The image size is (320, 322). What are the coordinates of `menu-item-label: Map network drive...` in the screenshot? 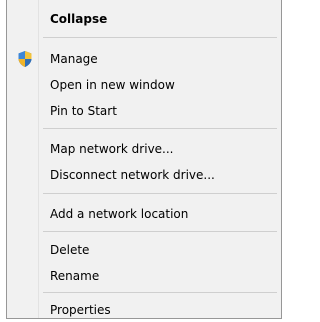 It's located at (112, 149).